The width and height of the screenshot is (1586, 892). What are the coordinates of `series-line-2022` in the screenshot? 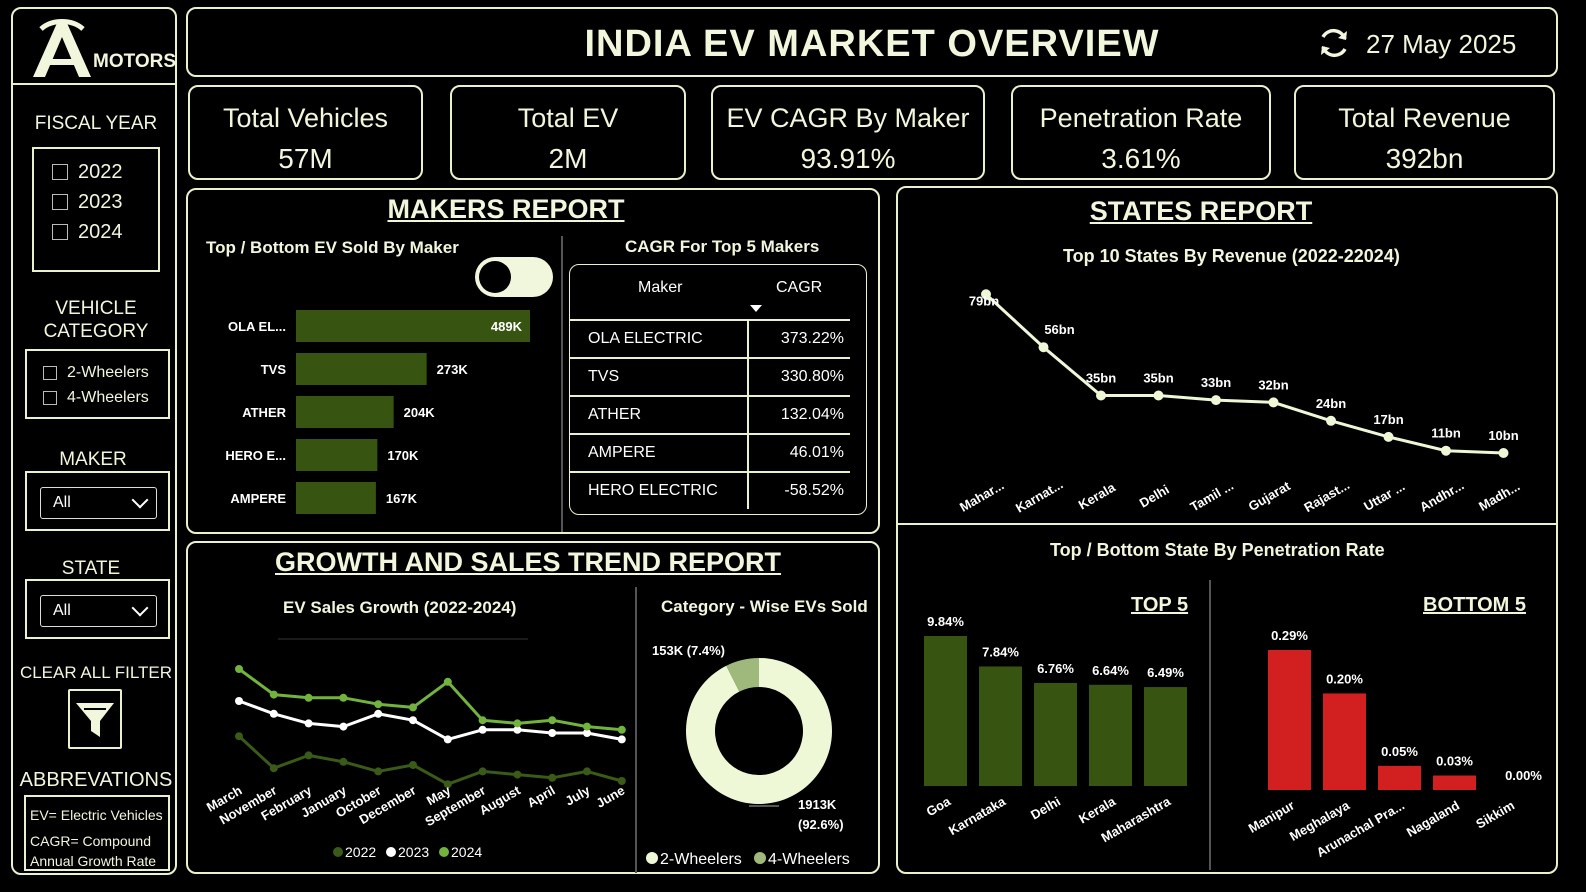 It's located at (430, 760).